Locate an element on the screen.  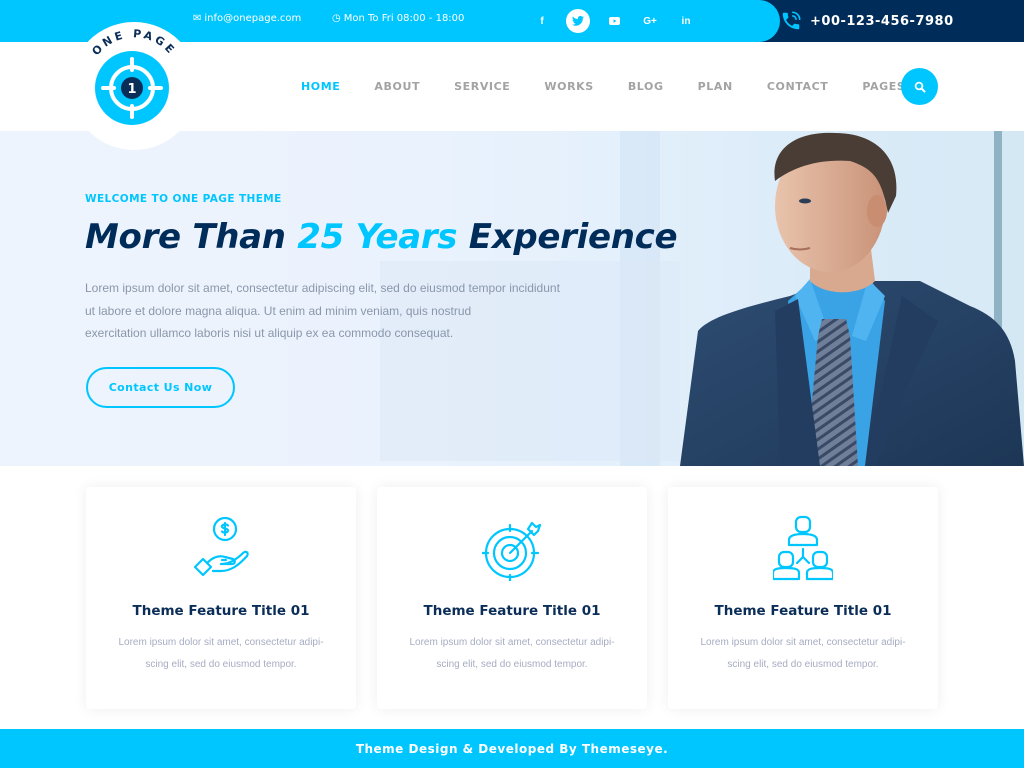
social-links: f G+ in is located at coordinates (620, 21).